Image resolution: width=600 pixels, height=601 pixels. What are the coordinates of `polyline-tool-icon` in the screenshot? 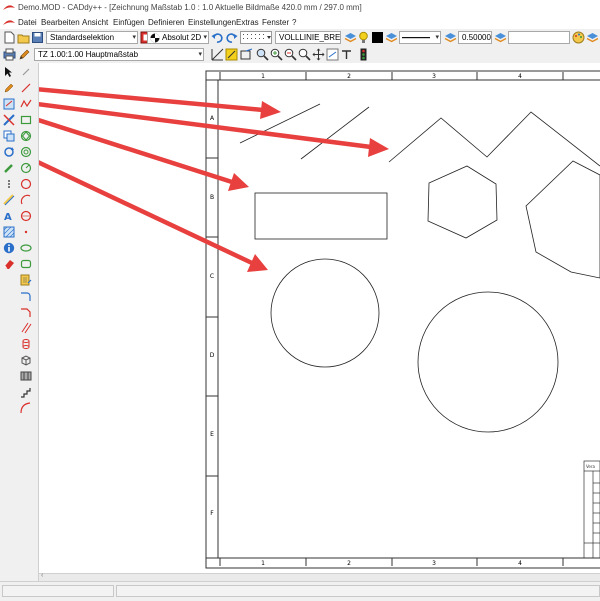 It's located at (26, 104).